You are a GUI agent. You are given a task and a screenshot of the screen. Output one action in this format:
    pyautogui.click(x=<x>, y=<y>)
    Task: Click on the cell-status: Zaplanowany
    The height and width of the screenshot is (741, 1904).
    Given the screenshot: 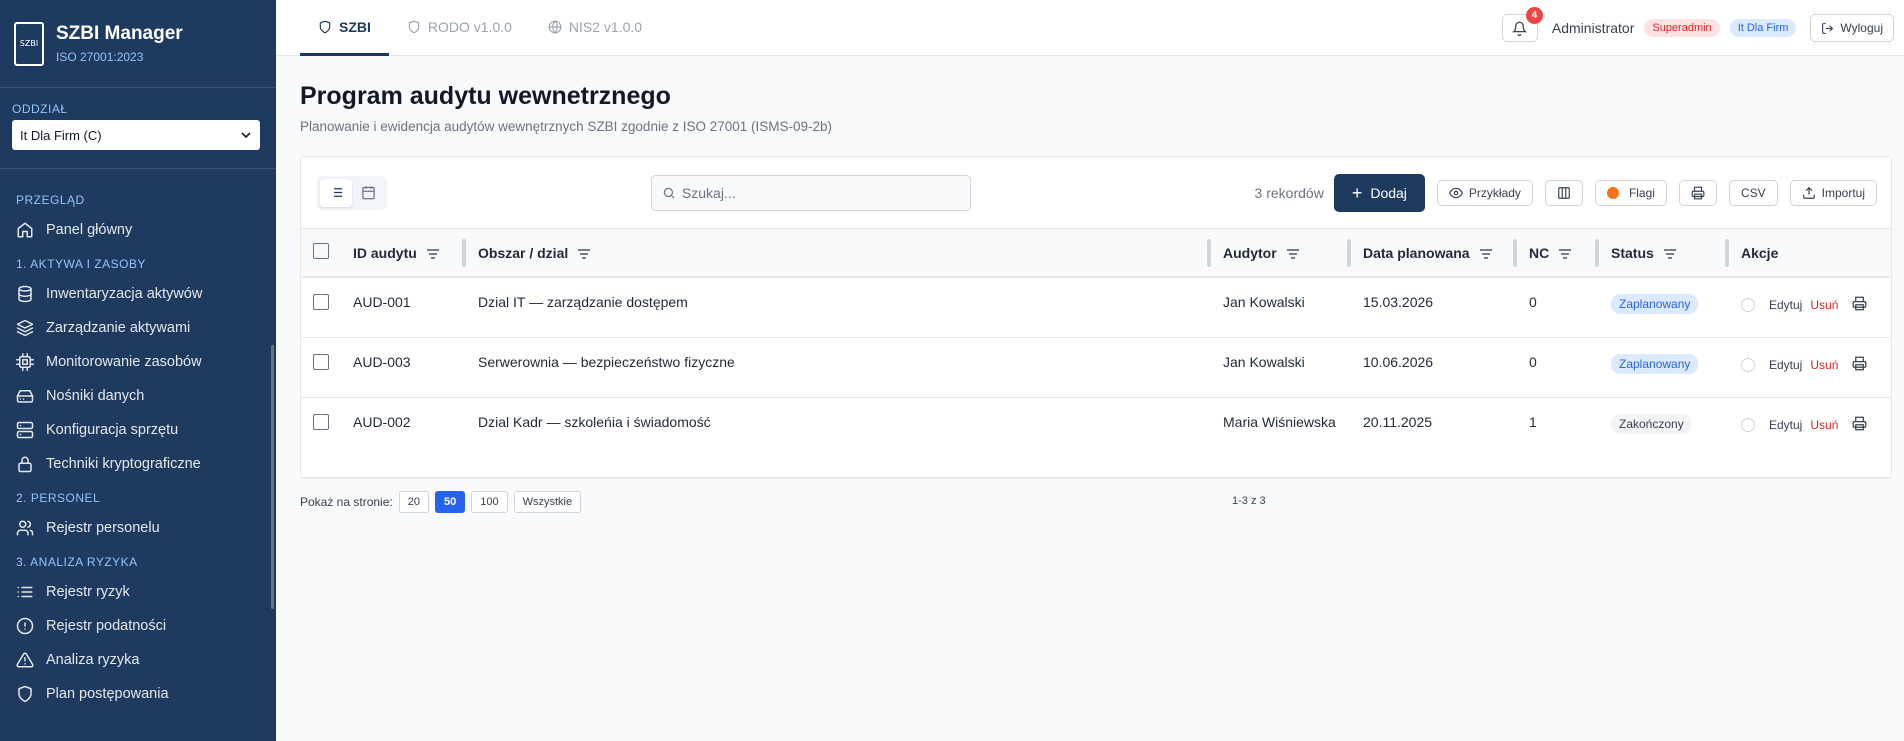 What is the action you would take?
    pyautogui.click(x=1664, y=307)
    